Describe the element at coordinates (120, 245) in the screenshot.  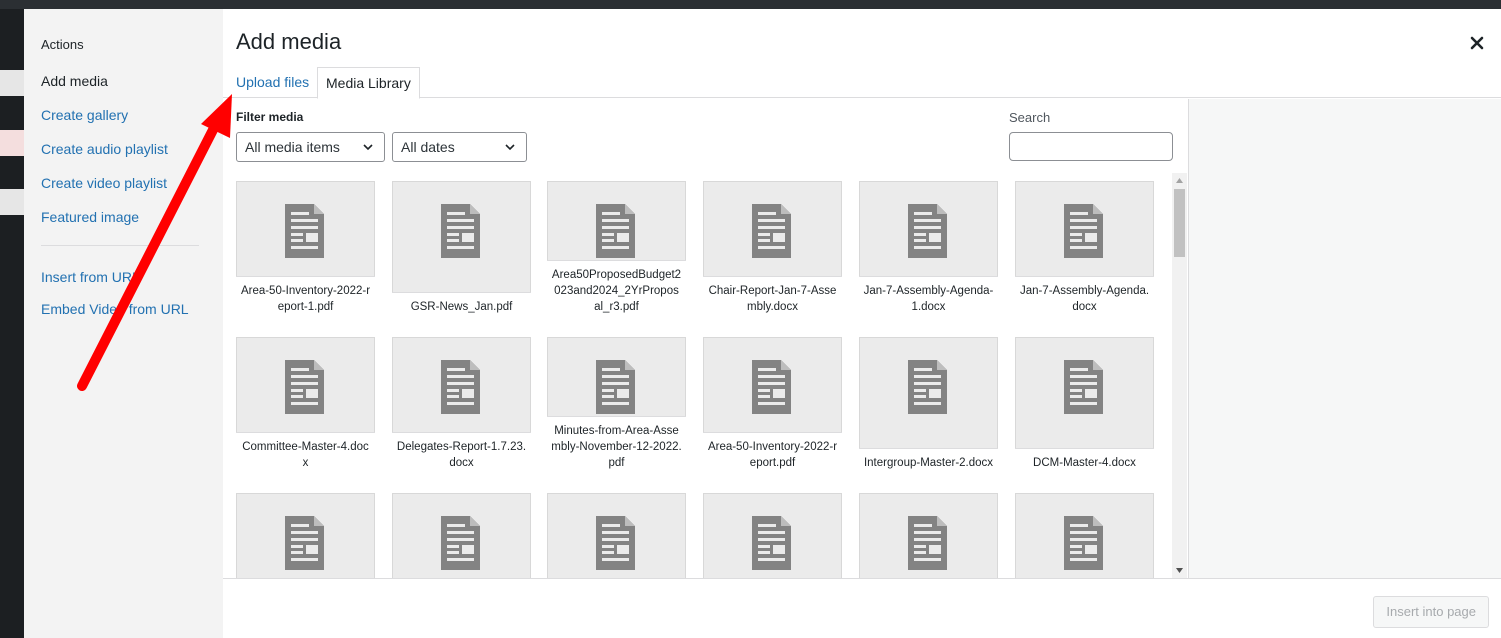
I see `sidebar-separator` at that location.